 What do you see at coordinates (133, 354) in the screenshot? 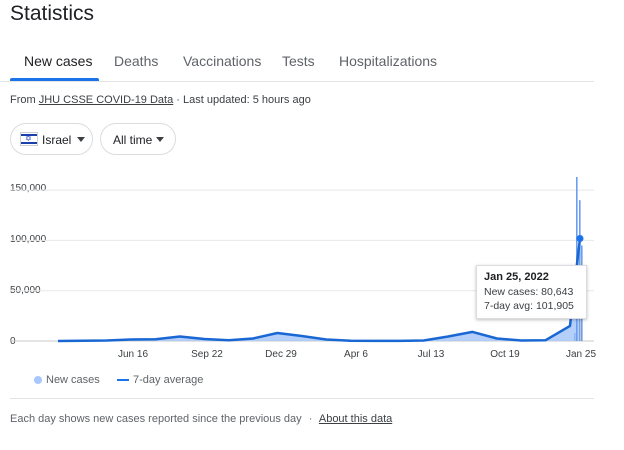
I see `x-tick-label: Jun 16` at bounding box center [133, 354].